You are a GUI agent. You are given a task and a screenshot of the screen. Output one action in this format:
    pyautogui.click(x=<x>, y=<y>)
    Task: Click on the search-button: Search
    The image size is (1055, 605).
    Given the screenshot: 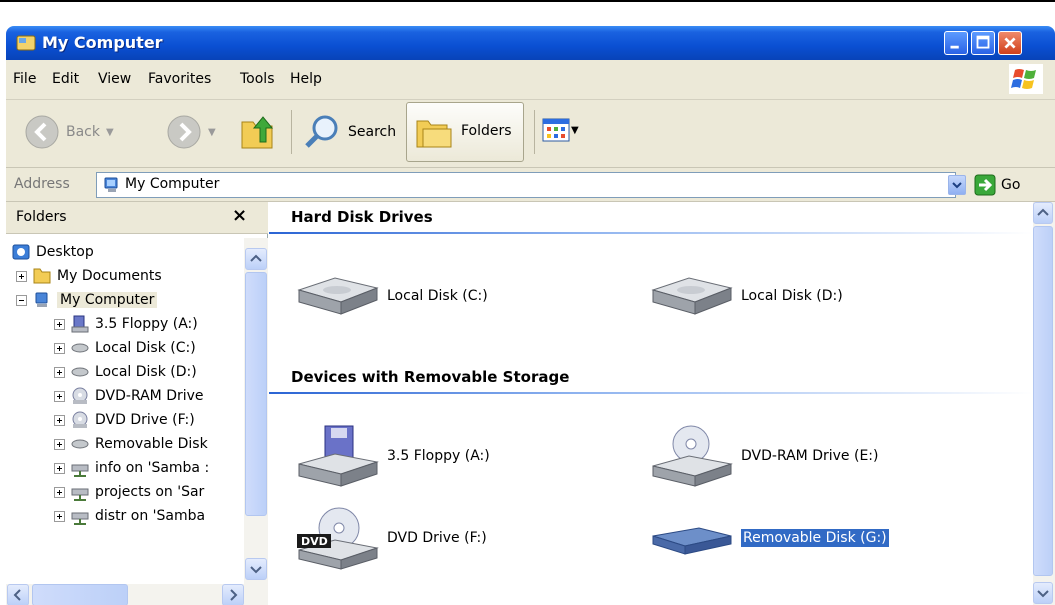 What is the action you would take?
    pyautogui.click(x=349, y=132)
    